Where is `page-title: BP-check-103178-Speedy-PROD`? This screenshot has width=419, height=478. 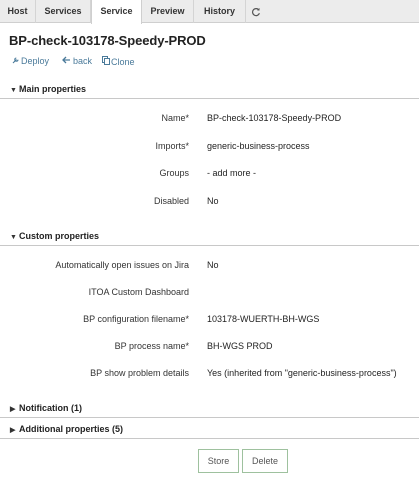 page-title: BP-check-103178-Speedy-PROD is located at coordinates (107, 40).